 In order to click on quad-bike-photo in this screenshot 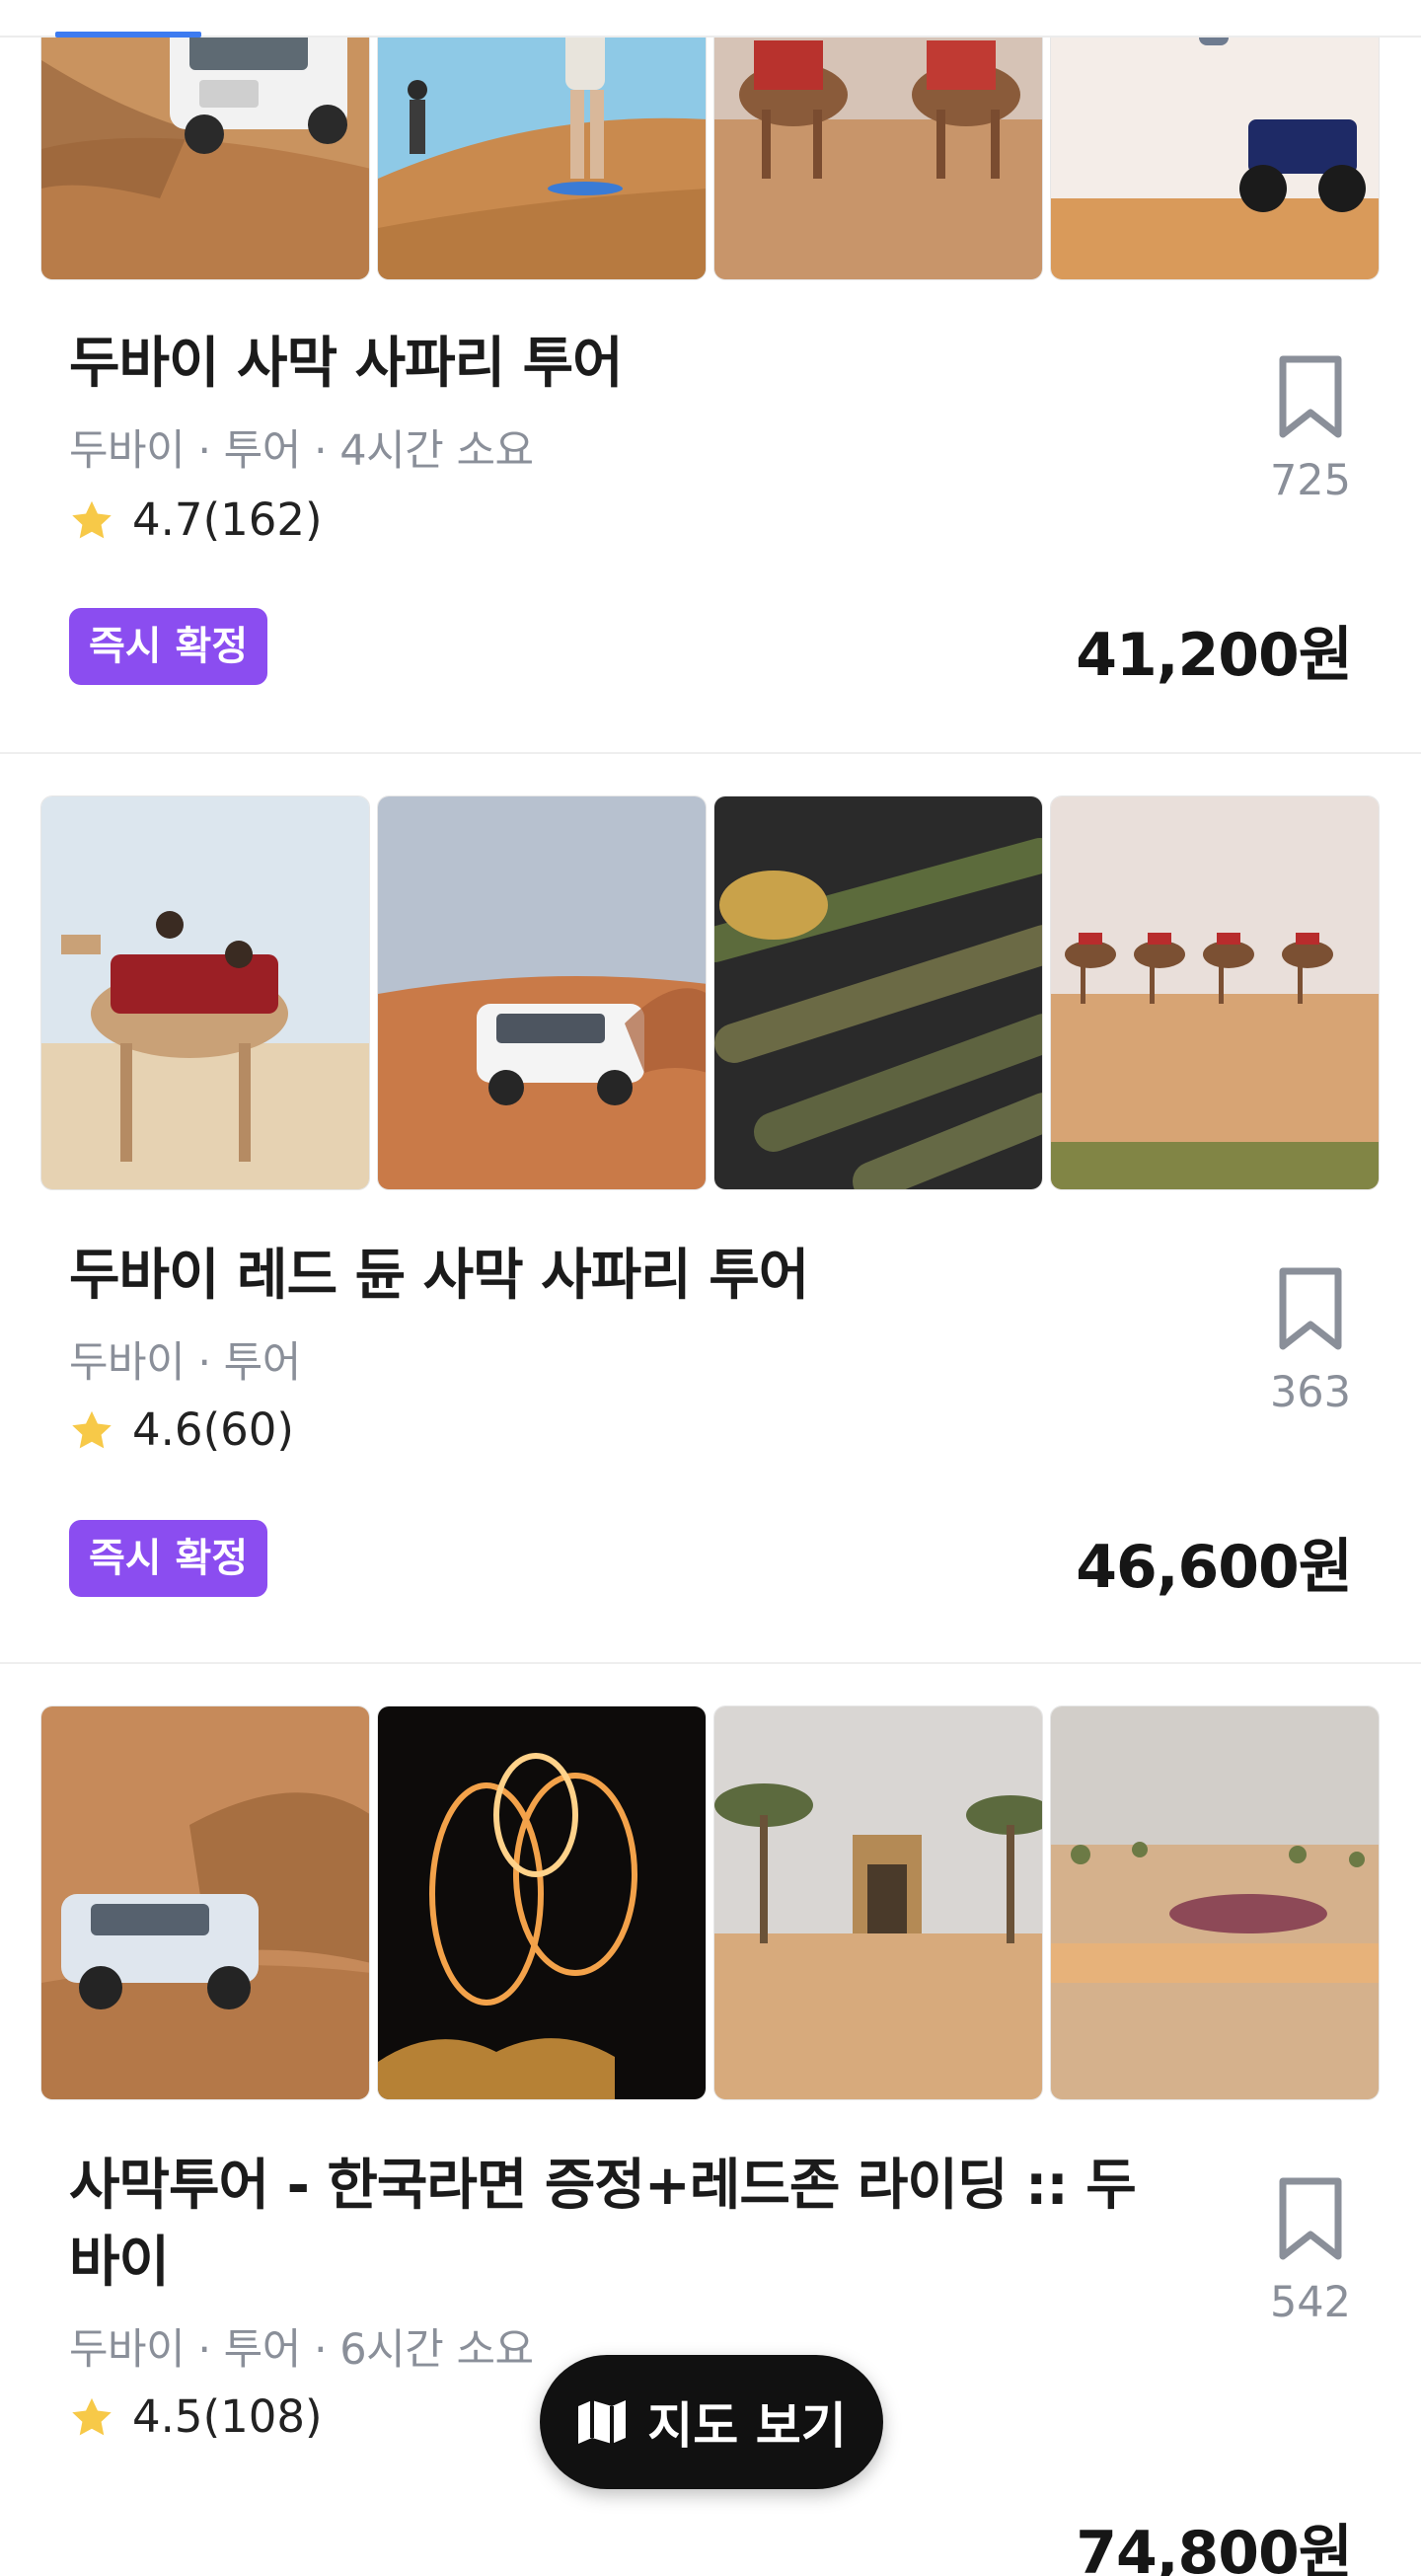, I will do `click(1215, 140)`.